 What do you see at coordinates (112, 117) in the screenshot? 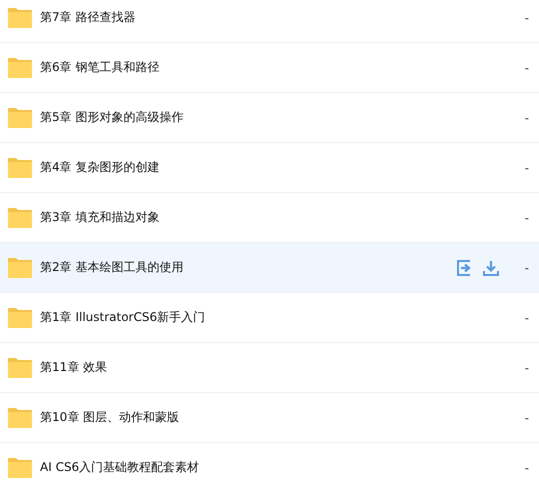
I see `file-name: 第5章 图形对象的高级操作` at bounding box center [112, 117].